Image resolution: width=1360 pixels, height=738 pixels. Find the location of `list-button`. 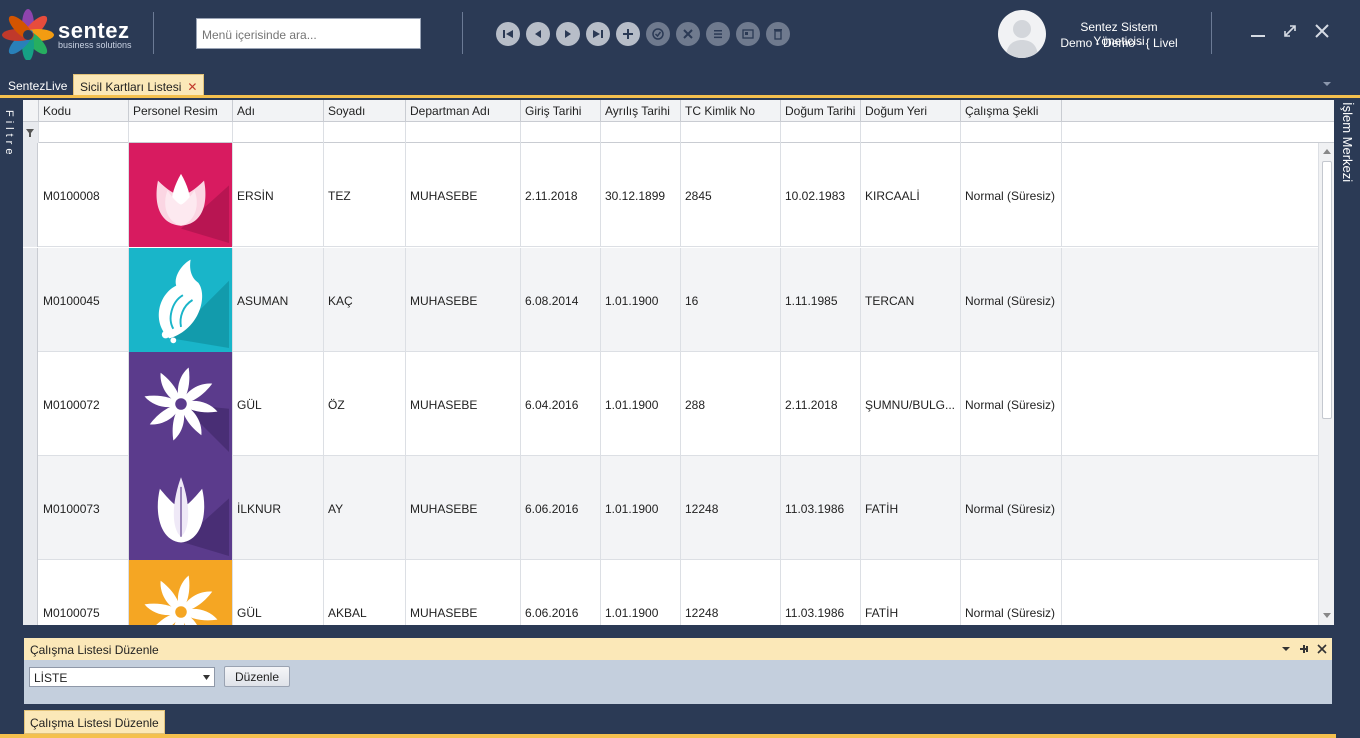

list-button is located at coordinates (718, 34).